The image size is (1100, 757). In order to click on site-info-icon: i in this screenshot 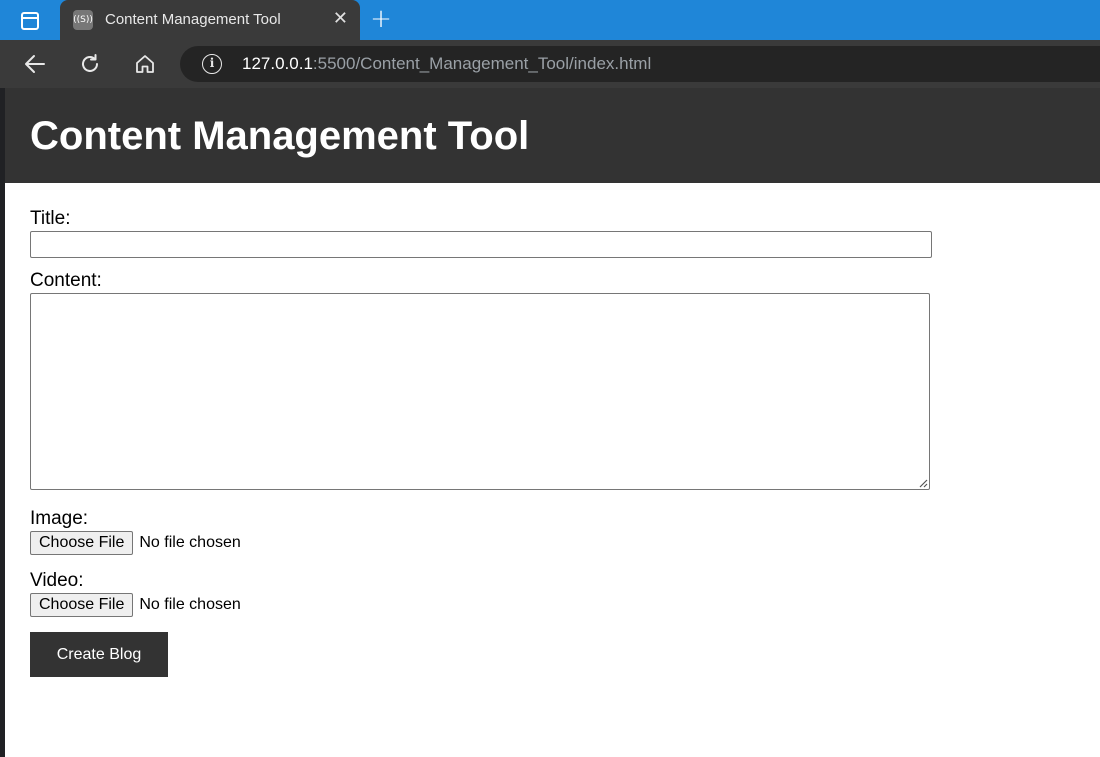, I will do `click(212, 64)`.